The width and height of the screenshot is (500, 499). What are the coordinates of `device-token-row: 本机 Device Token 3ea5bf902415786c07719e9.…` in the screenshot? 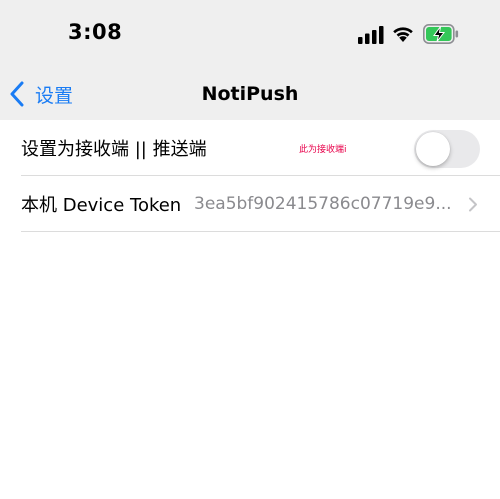 It's located at (250, 204).